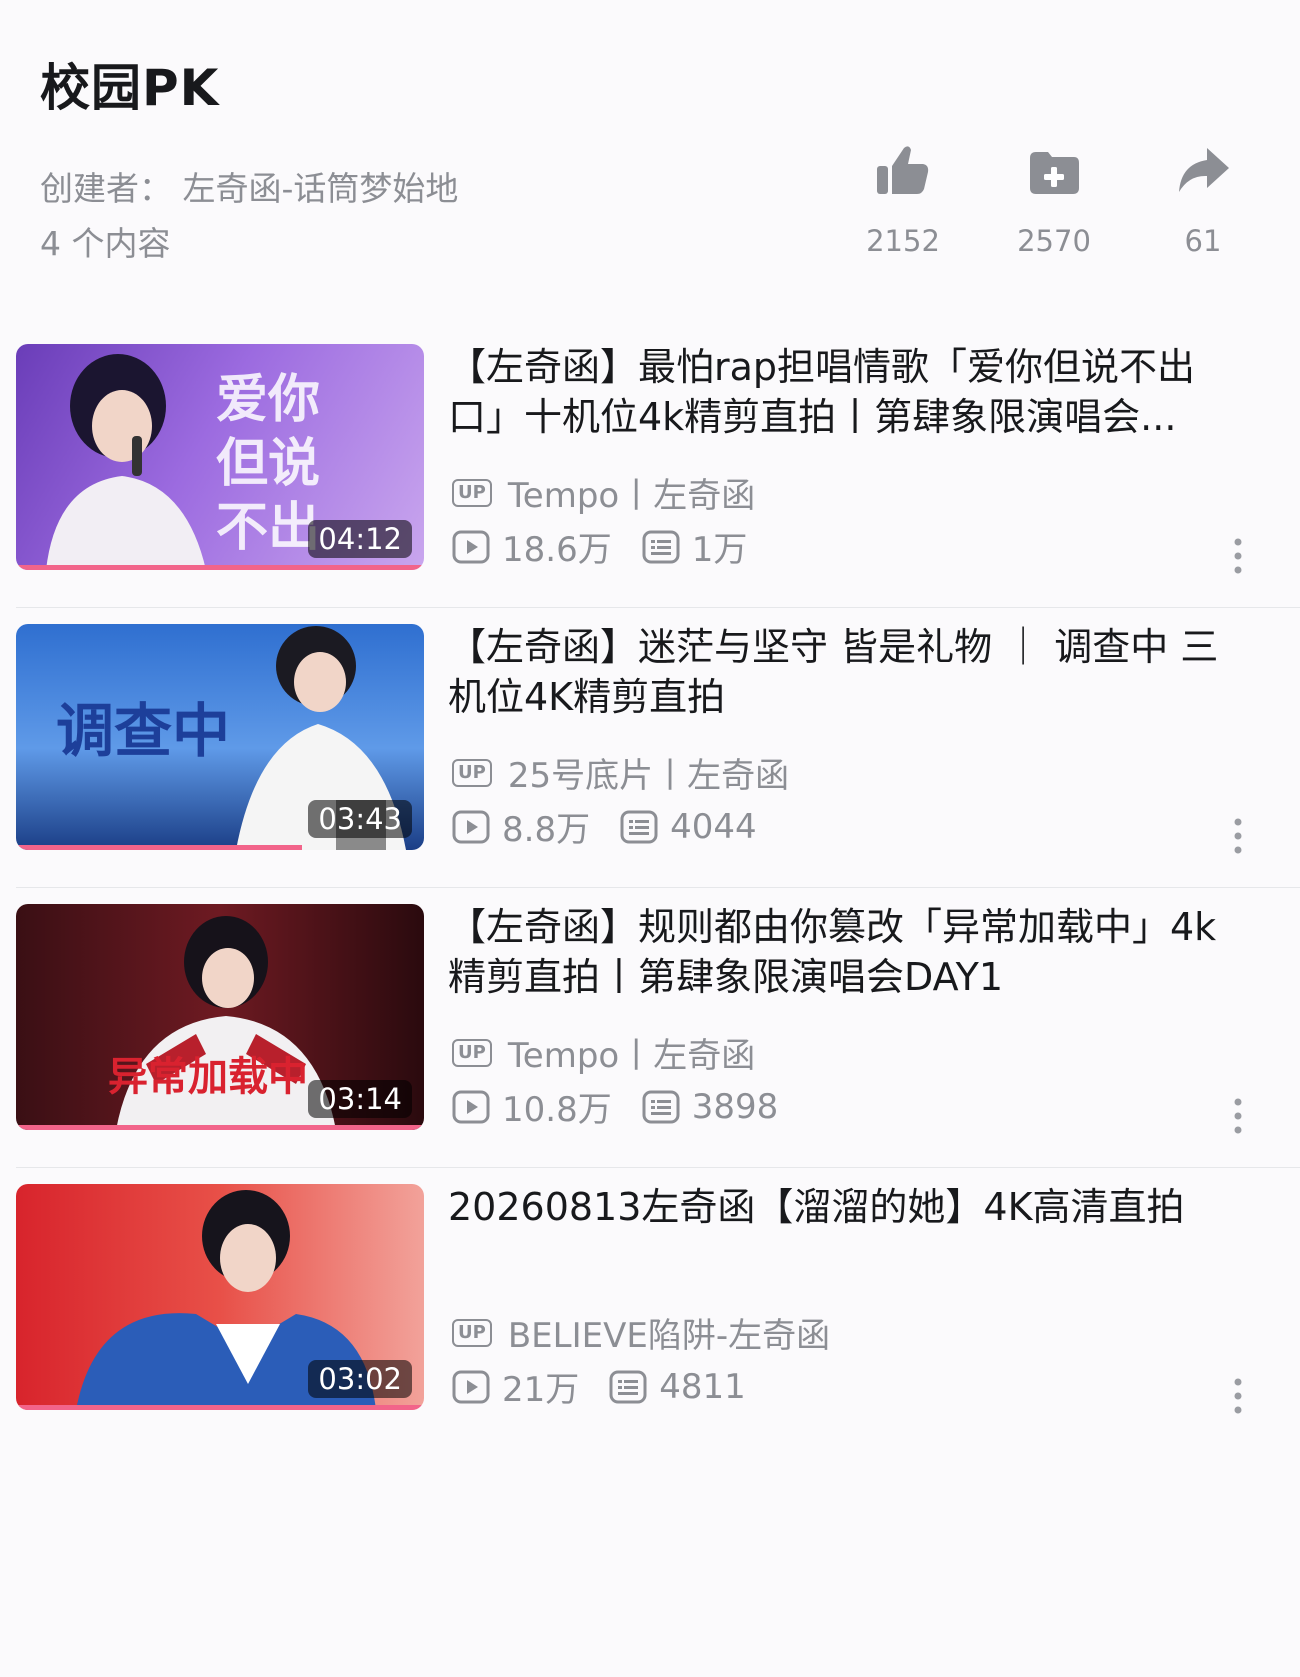 The width and height of the screenshot is (1300, 1677). What do you see at coordinates (719, 550) in the screenshot?
I see `danmaku-count: 1万` at bounding box center [719, 550].